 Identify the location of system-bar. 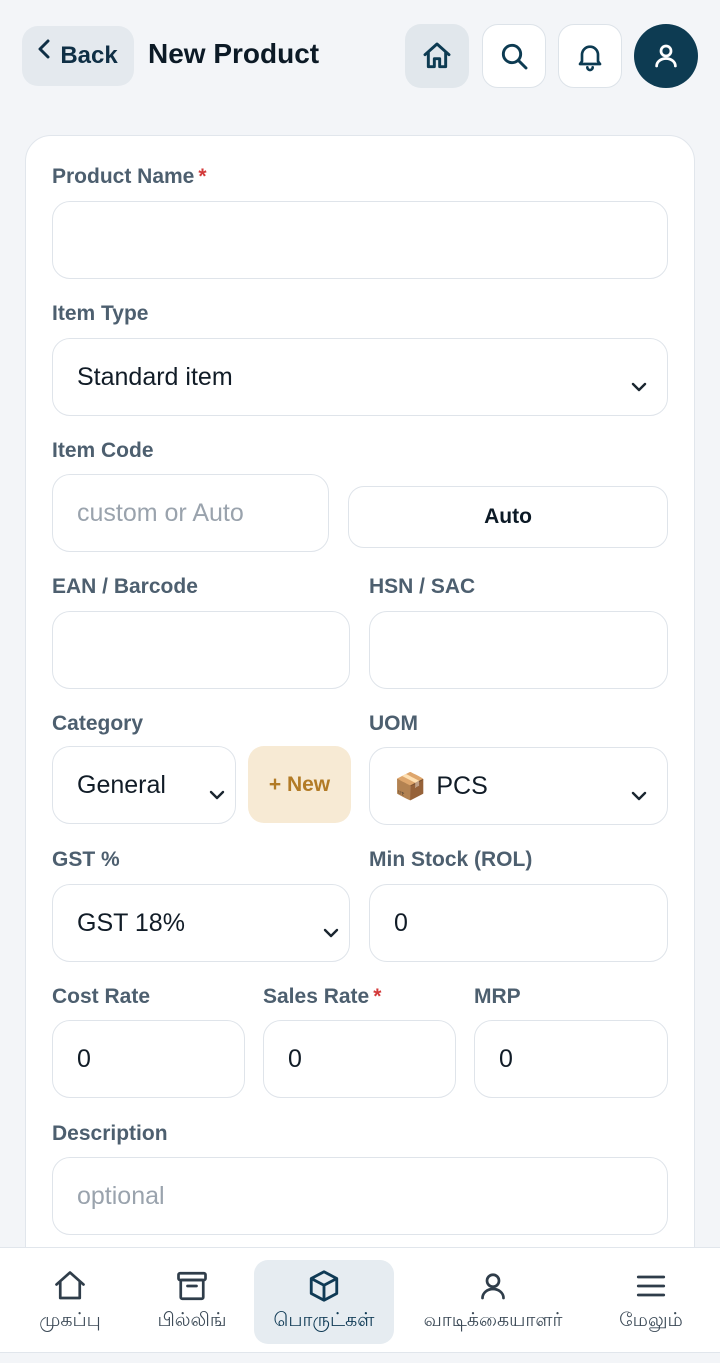
(360, 1357).